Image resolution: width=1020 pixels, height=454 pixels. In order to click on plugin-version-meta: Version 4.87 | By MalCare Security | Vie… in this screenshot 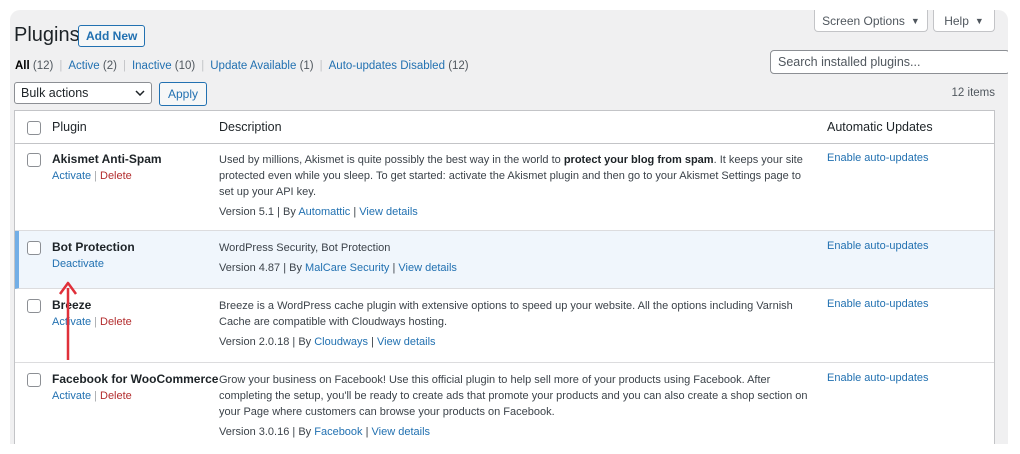, I will do `click(338, 268)`.